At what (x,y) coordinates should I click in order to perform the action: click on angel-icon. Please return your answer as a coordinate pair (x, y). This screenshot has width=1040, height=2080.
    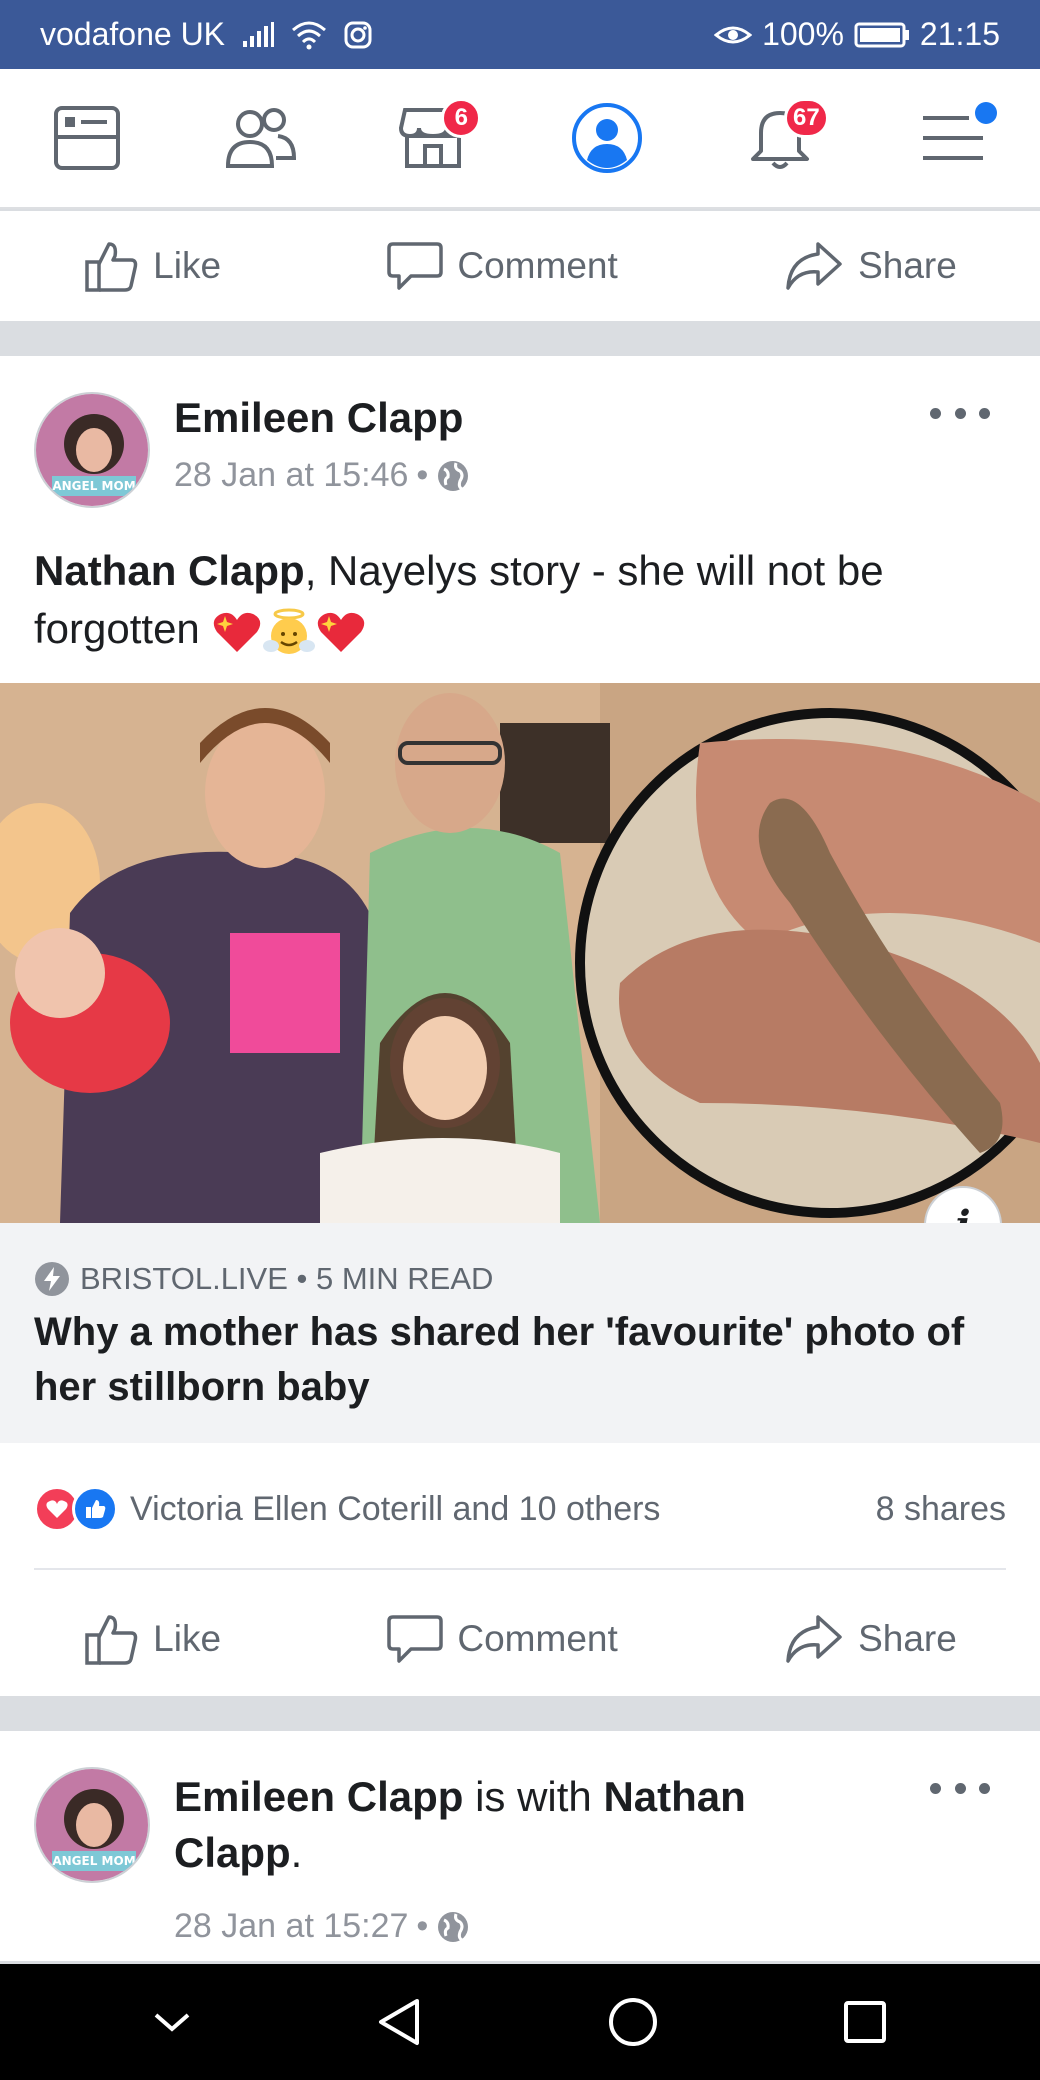
    Looking at the image, I should click on (289, 631).